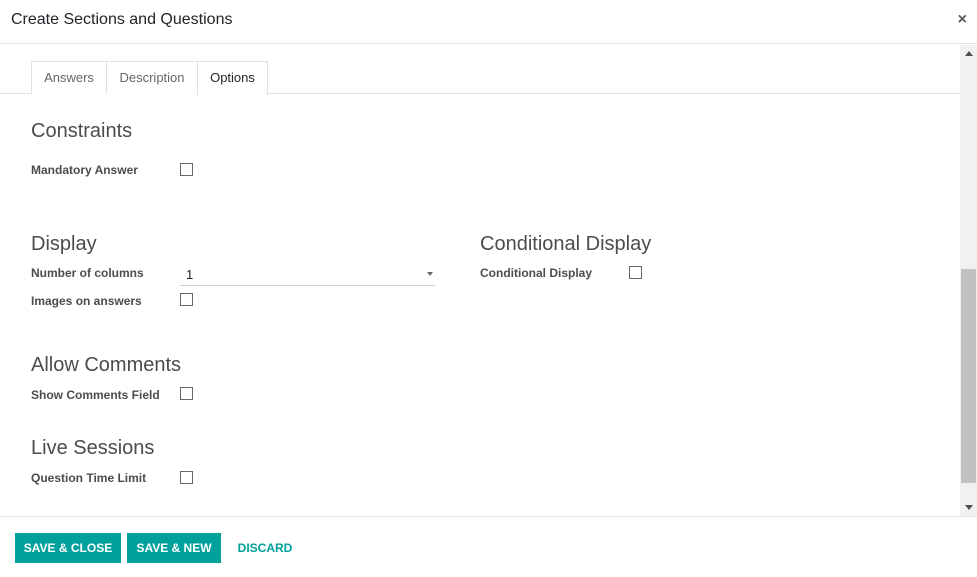 The width and height of the screenshot is (977, 577). I want to click on conditional-display-label: Conditional Display, so click(536, 273).